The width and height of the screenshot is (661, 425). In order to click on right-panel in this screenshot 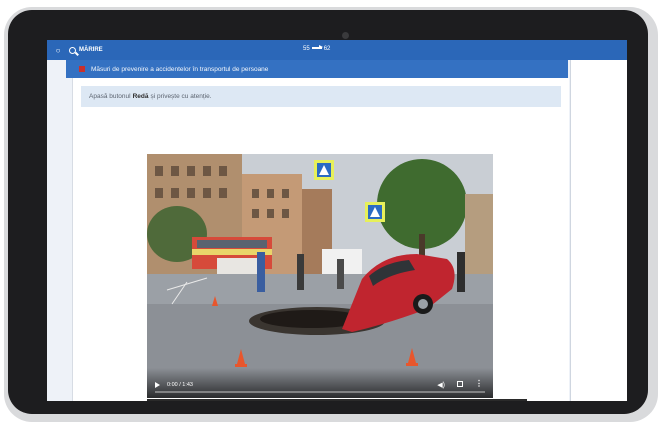, I will do `click(598, 230)`.